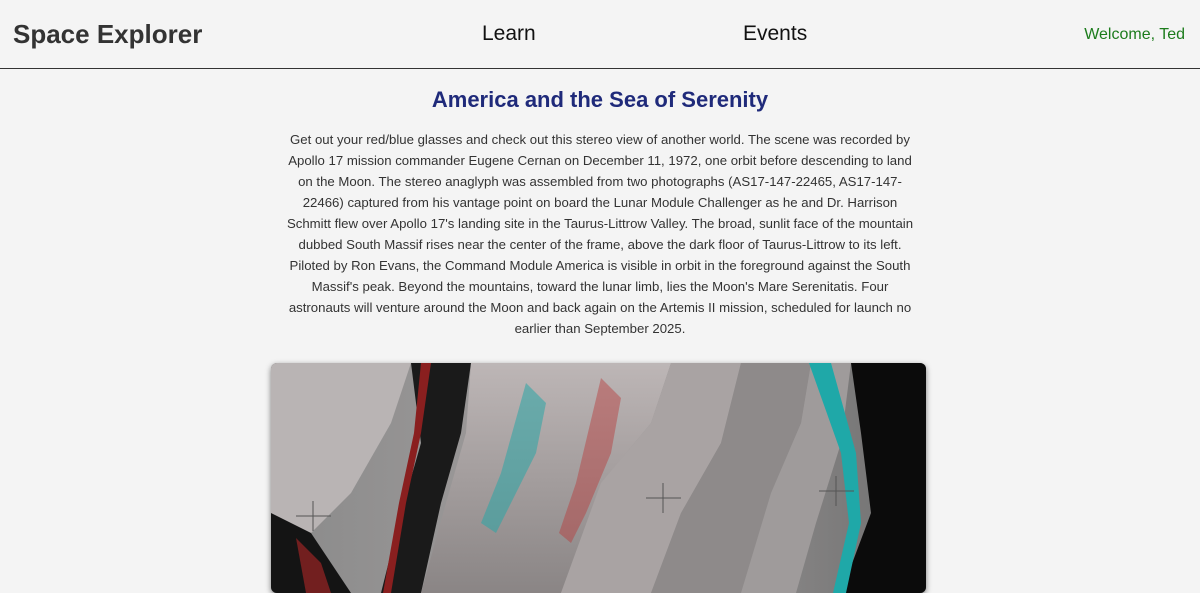 Image resolution: width=1200 pixels, height=593 pixels. I want to click on top-navbar: Space Explorer Learn Events Welcome, Ted, so click(600, 34).